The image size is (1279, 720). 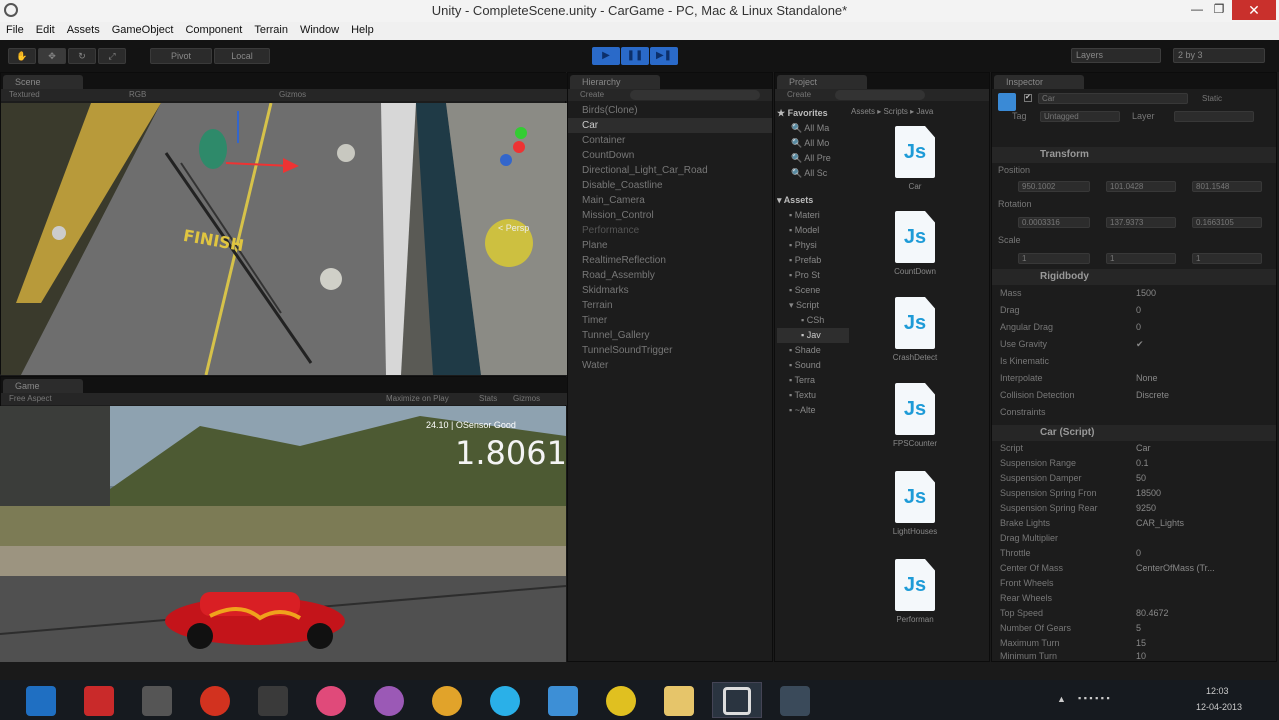 I want to click on hierarchy-create-dropdown: Create, so click(x=592, y=95).